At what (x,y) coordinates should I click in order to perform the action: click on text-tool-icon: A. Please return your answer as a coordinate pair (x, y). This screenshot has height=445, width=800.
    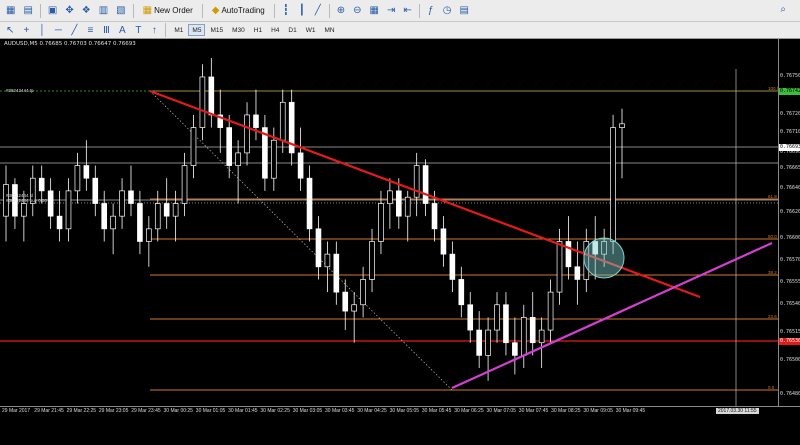
    Looking at the image, I should click on (122, 30).